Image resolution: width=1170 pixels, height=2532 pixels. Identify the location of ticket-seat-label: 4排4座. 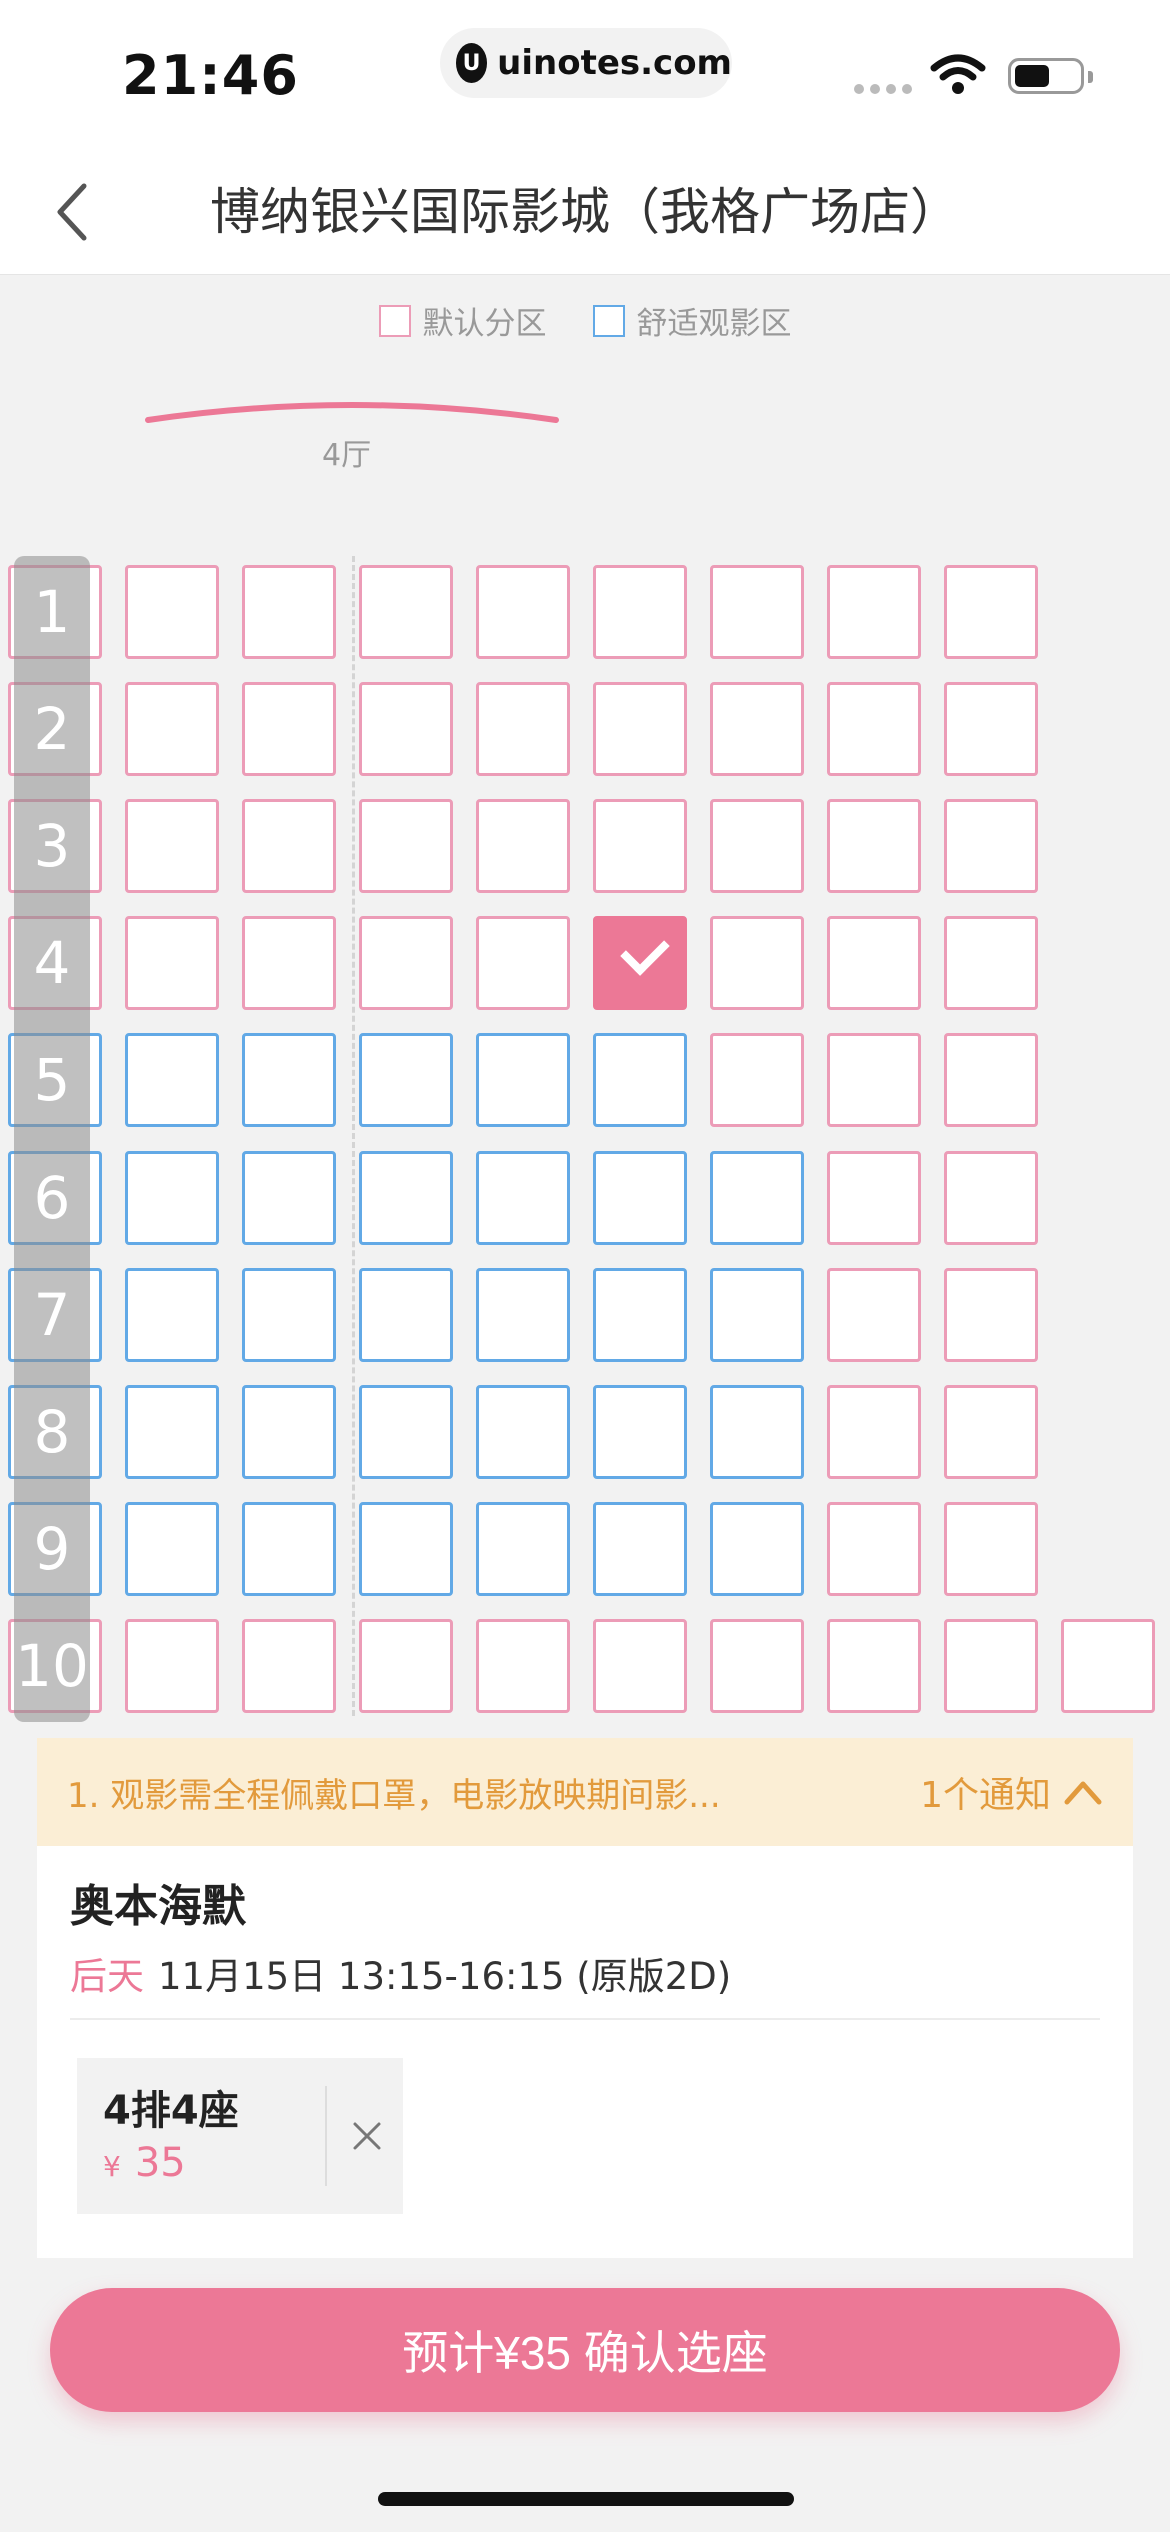
(171, 2111).